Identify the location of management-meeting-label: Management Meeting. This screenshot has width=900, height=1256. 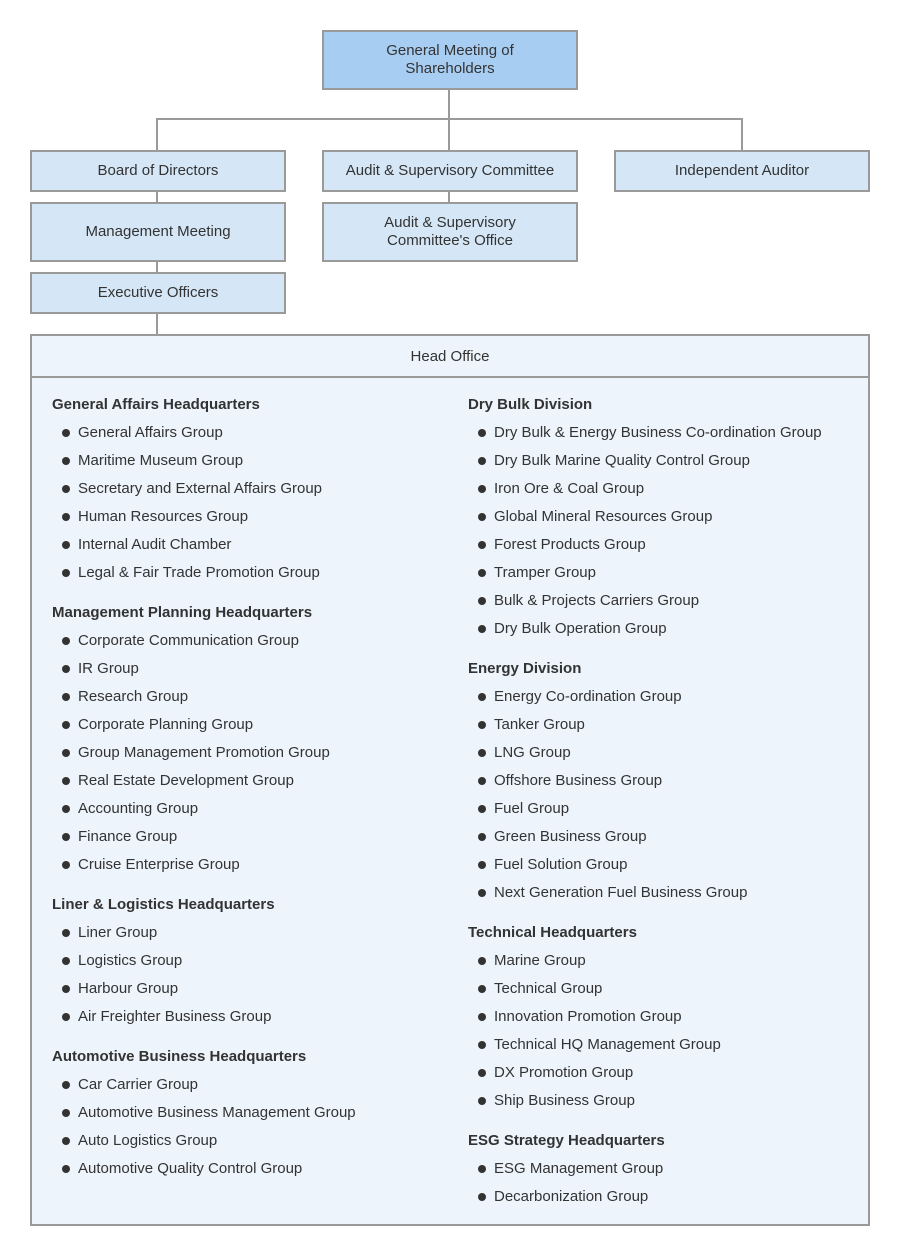
(158, 231).